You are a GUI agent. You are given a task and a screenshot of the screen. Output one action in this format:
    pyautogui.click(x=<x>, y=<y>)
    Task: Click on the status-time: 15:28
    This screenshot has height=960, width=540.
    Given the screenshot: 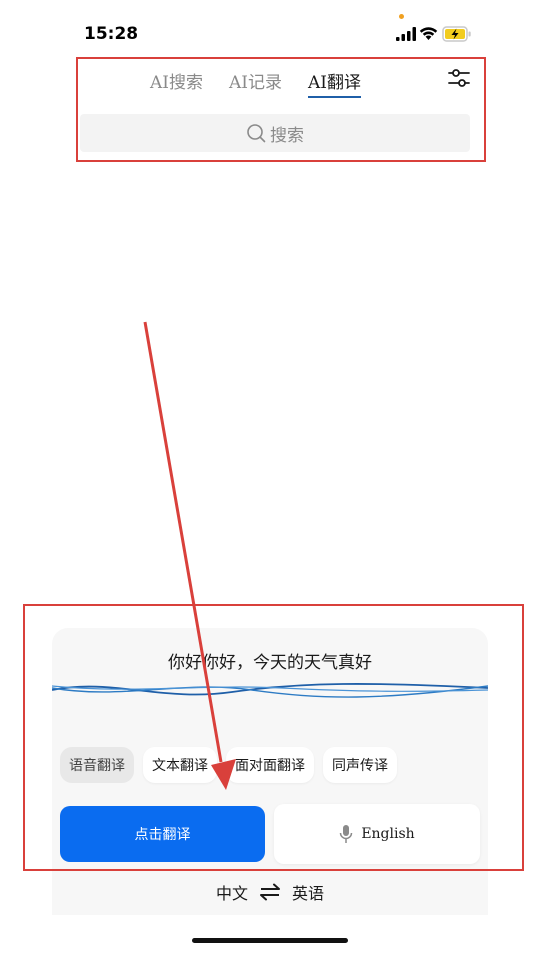 What is the action you would take?
    pyautogui.click(x=111, y=34)
    